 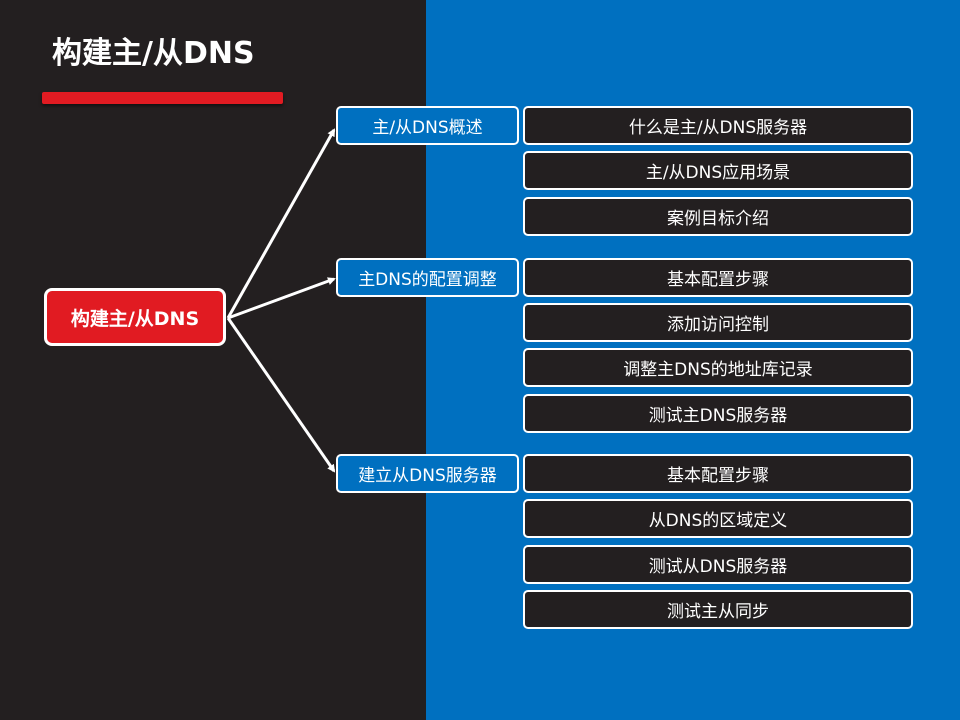 I want to click on branch-node-overview: 主/从DNS概述, so click(x=427, y=125).